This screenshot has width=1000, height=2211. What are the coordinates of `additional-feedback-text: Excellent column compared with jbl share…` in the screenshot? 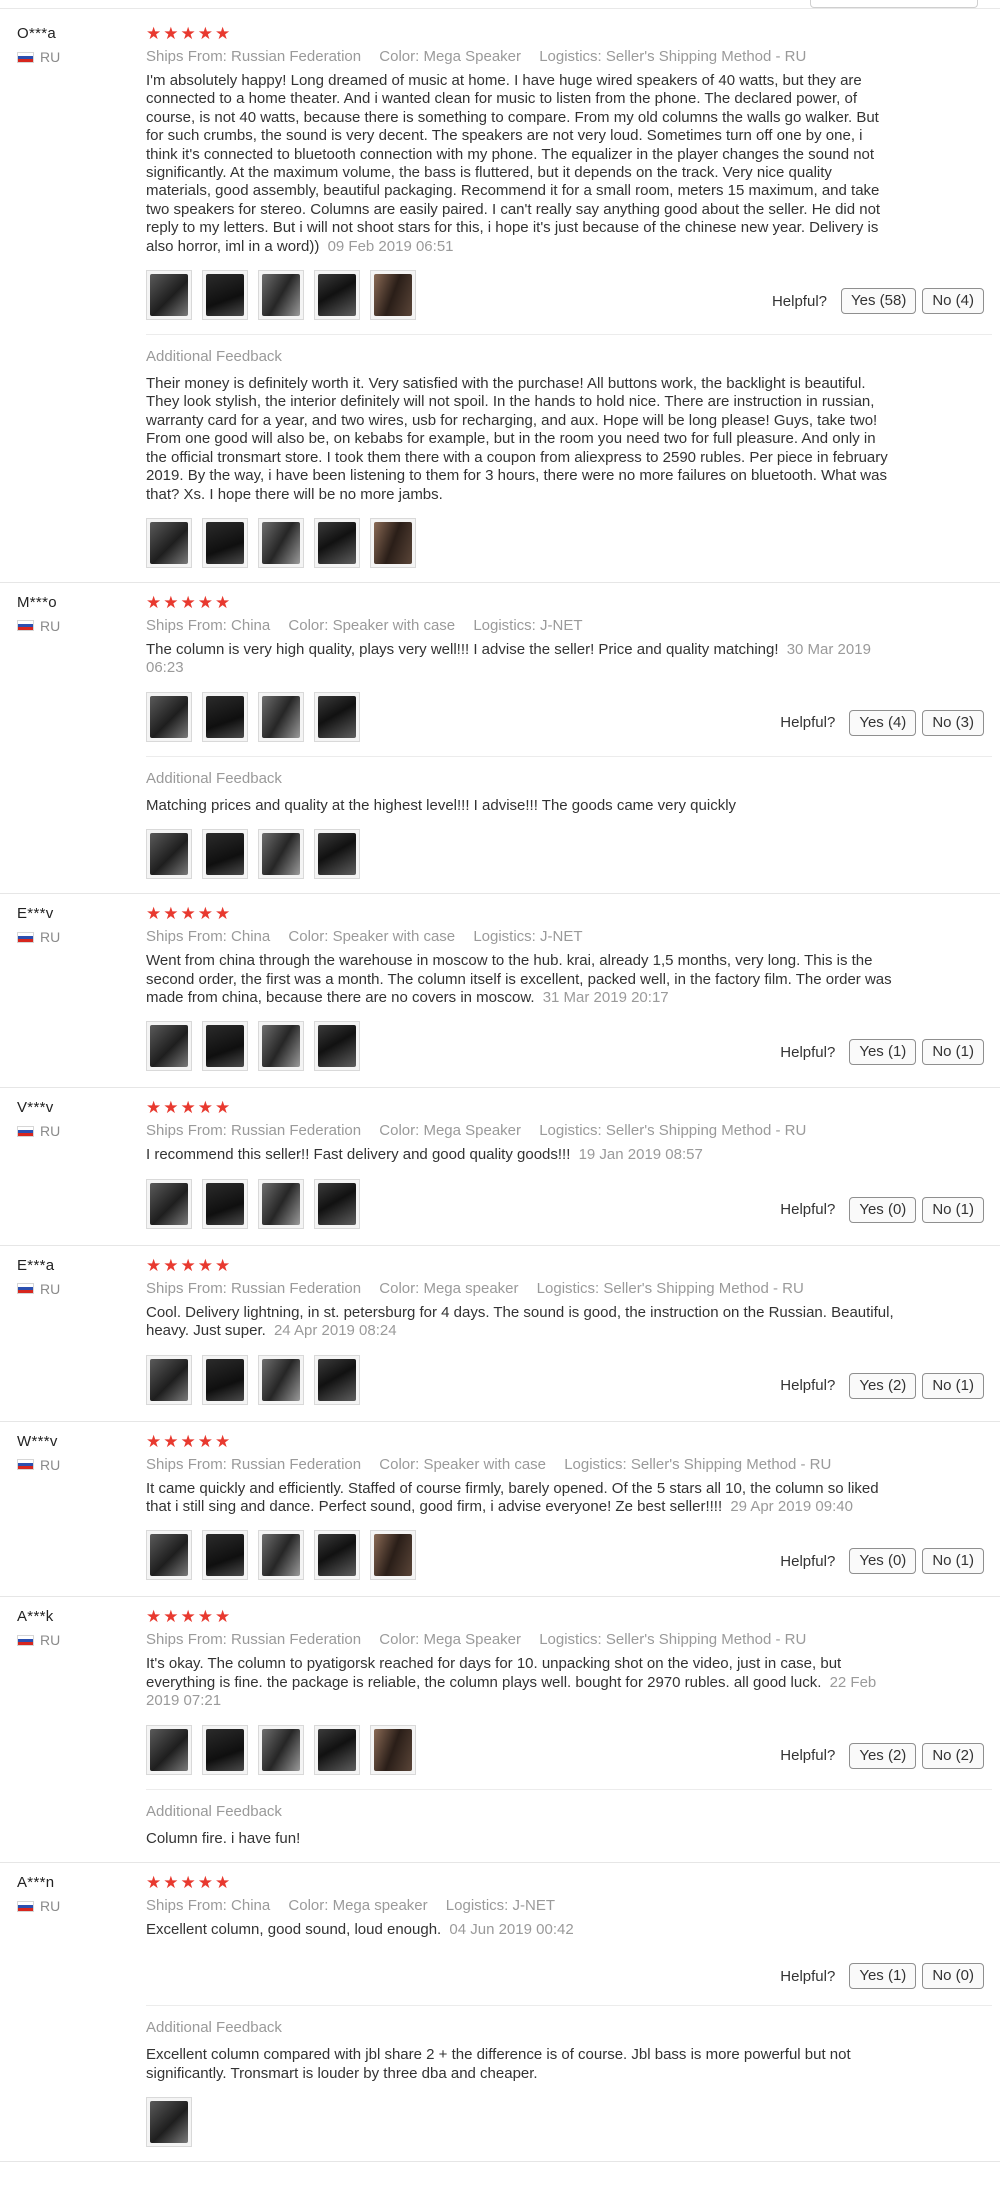 It's located at (498, 2064).